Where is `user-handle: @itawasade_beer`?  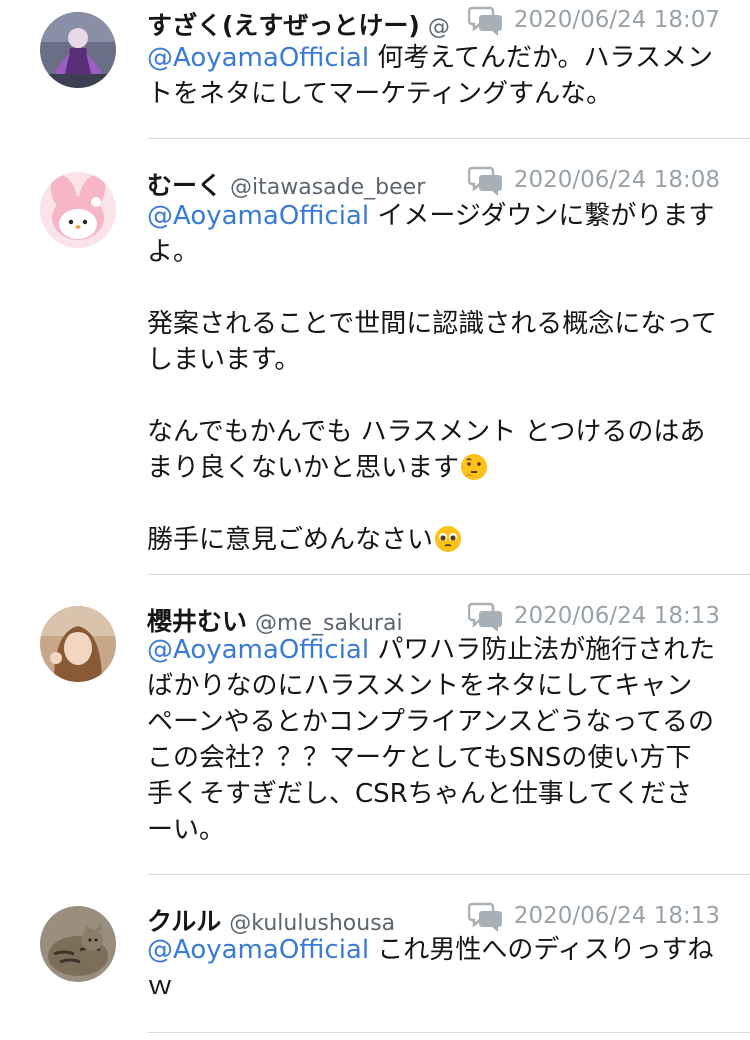 user-handle: @itawasade_beer is located at coordinates (327, 187).